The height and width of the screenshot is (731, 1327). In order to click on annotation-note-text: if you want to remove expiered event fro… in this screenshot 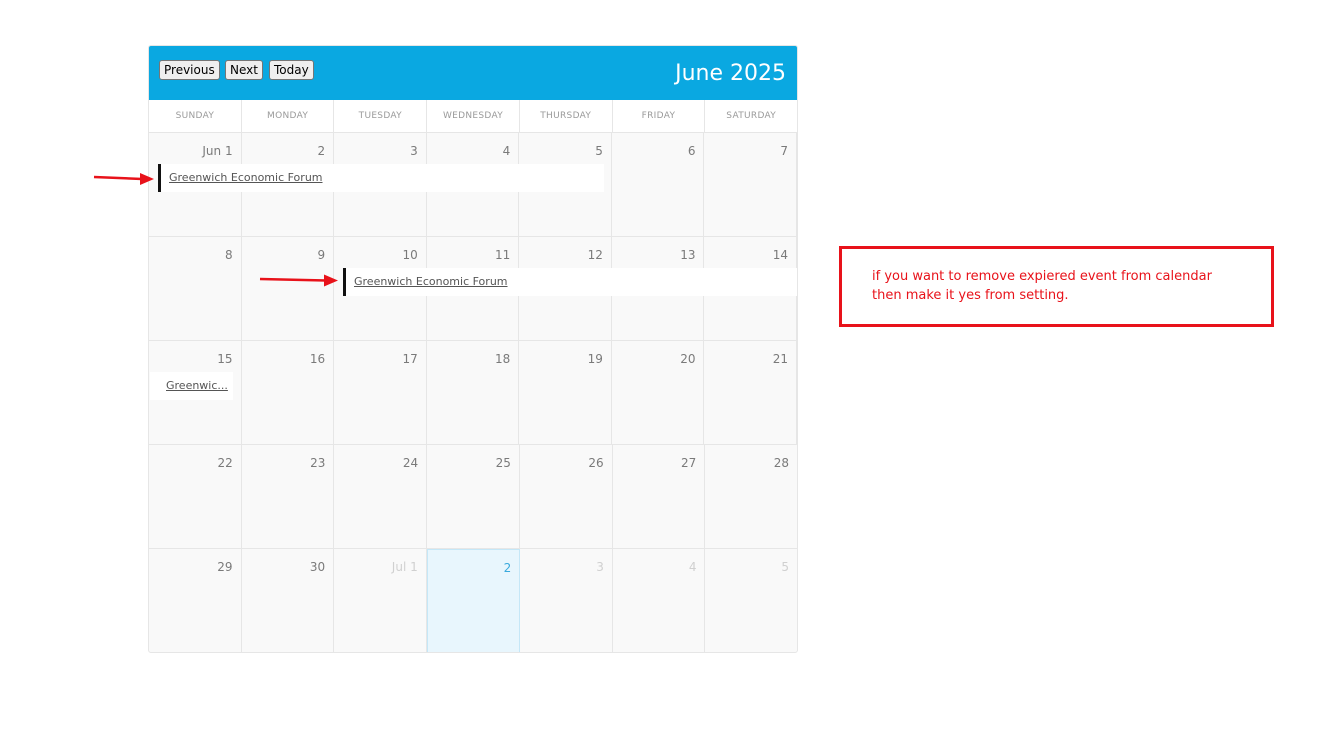, I will do `click(1042, 286)`.